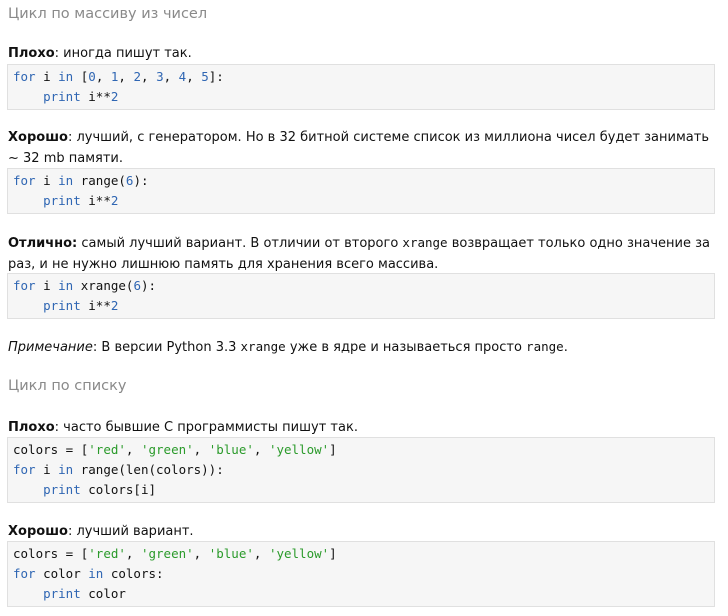 This screenshot has height=616, width=728. I want to click on section-heading-number-loop: Цикл по массиву из чисел, so click(108, 14).